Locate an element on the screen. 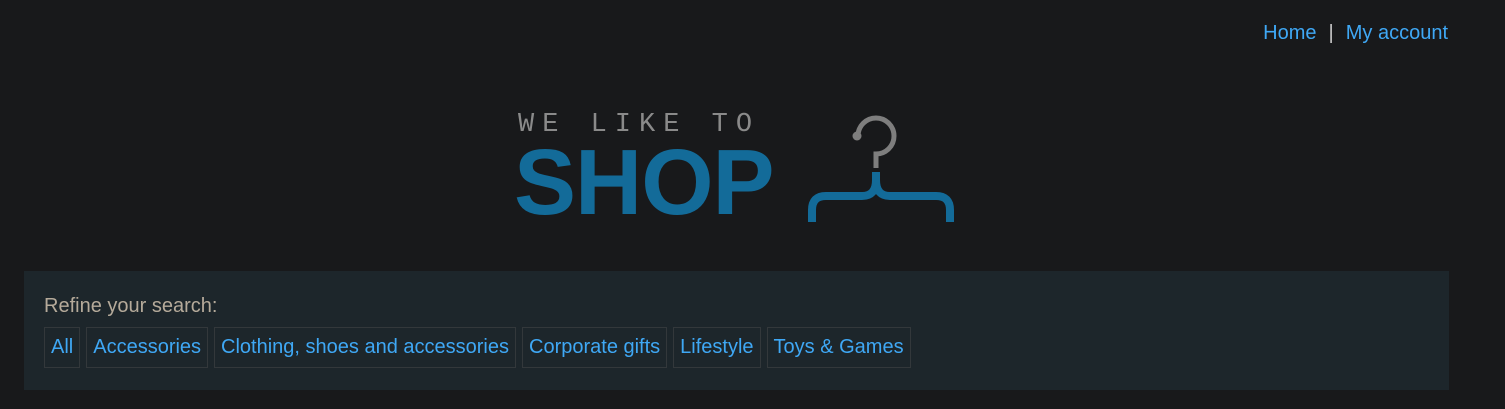 The height and width of the screenshot is (409, 1505). home-link: Home is located at coordinates (1289, 33).